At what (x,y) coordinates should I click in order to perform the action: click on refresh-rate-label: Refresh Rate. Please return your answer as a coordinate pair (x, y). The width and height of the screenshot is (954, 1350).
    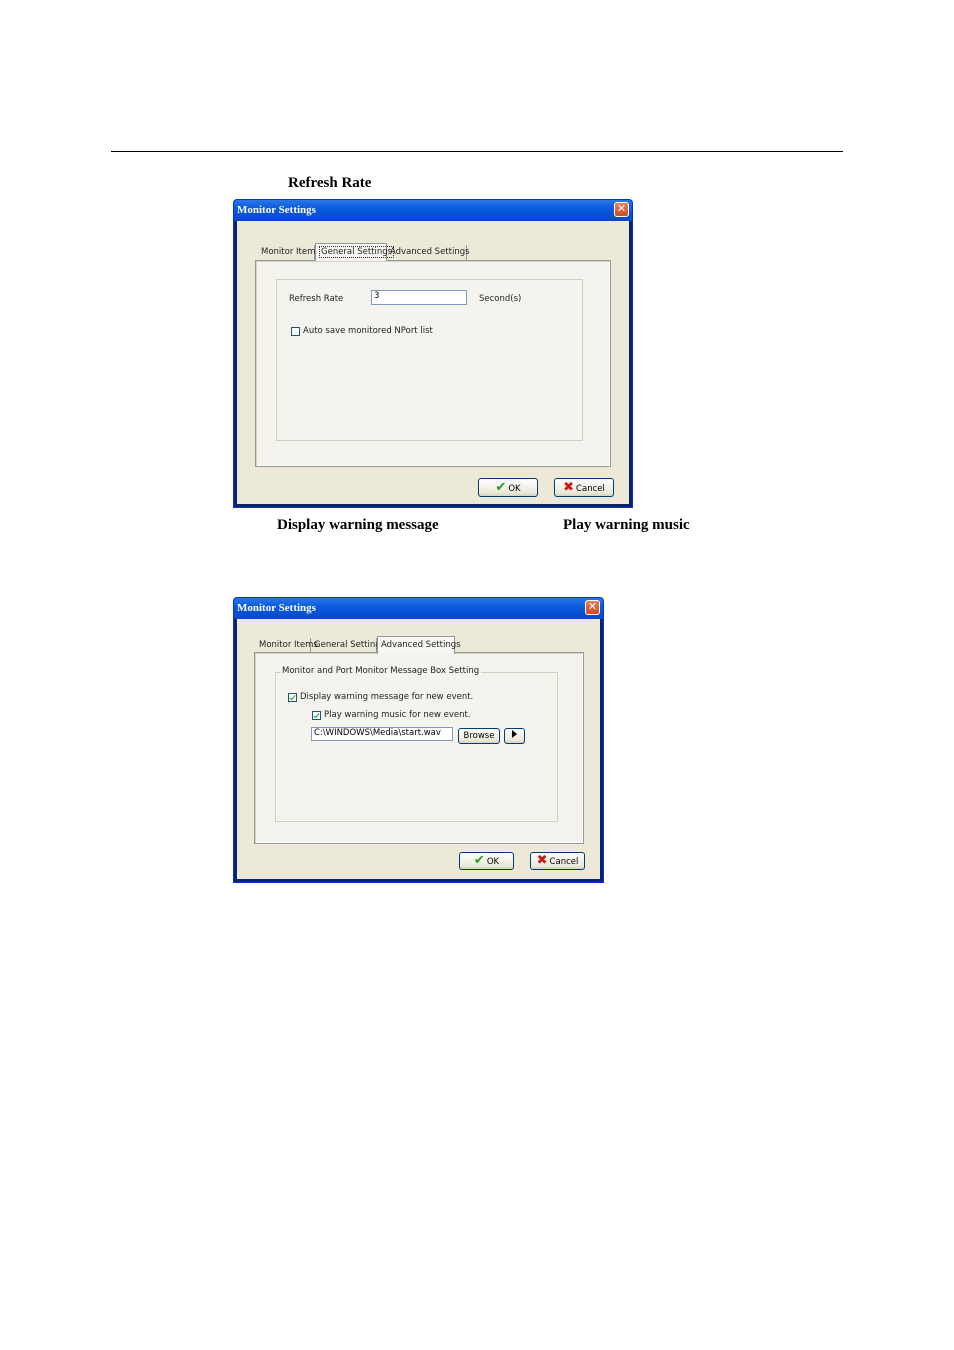
    Looking at the image, I should click on (316, 299).